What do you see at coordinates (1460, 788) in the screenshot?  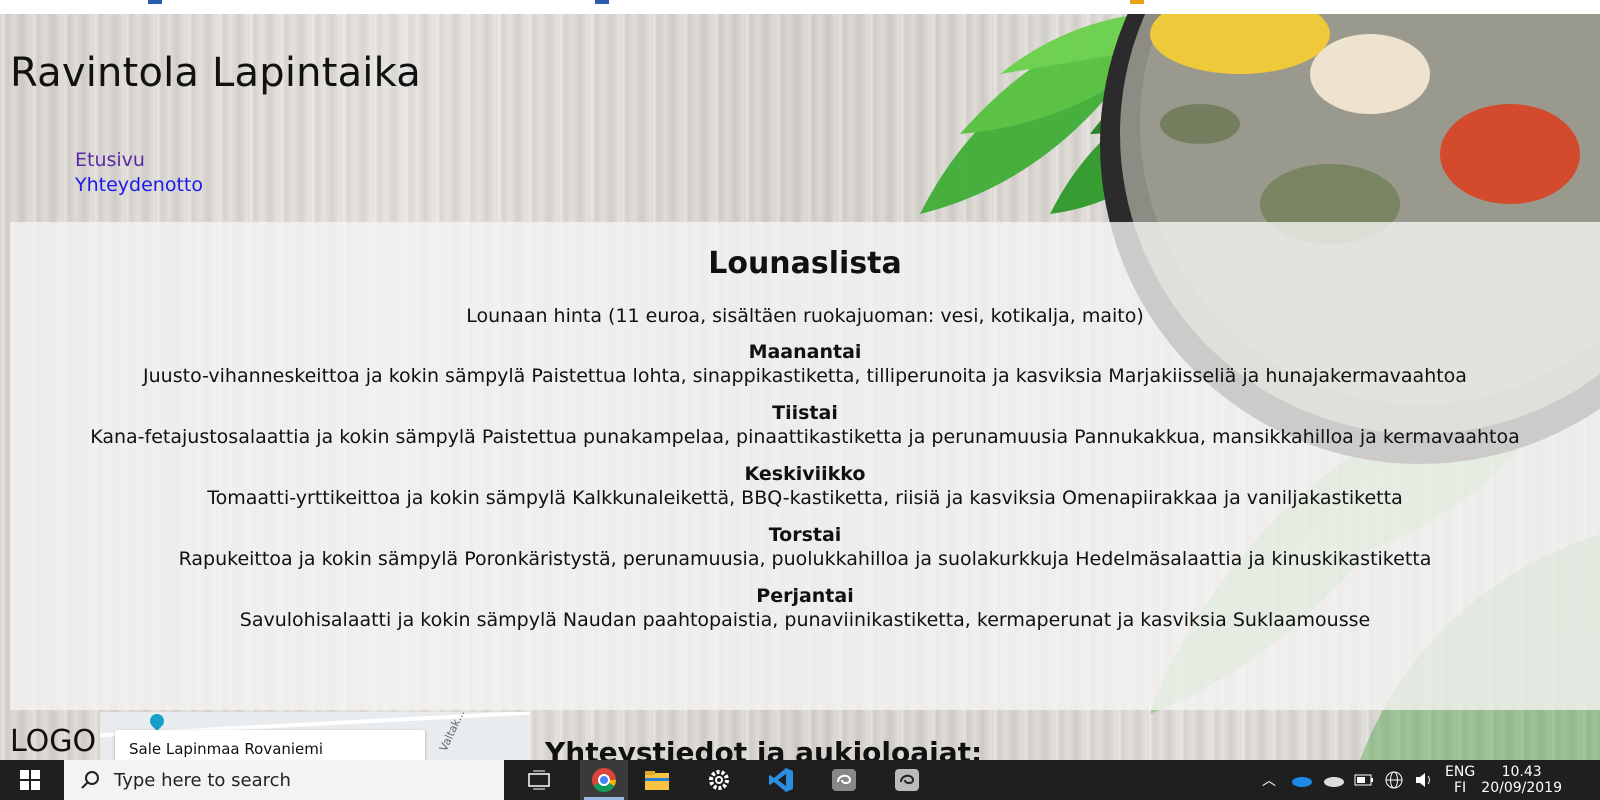 I see `language-sub: FI` at bounding box center [1460, 788].